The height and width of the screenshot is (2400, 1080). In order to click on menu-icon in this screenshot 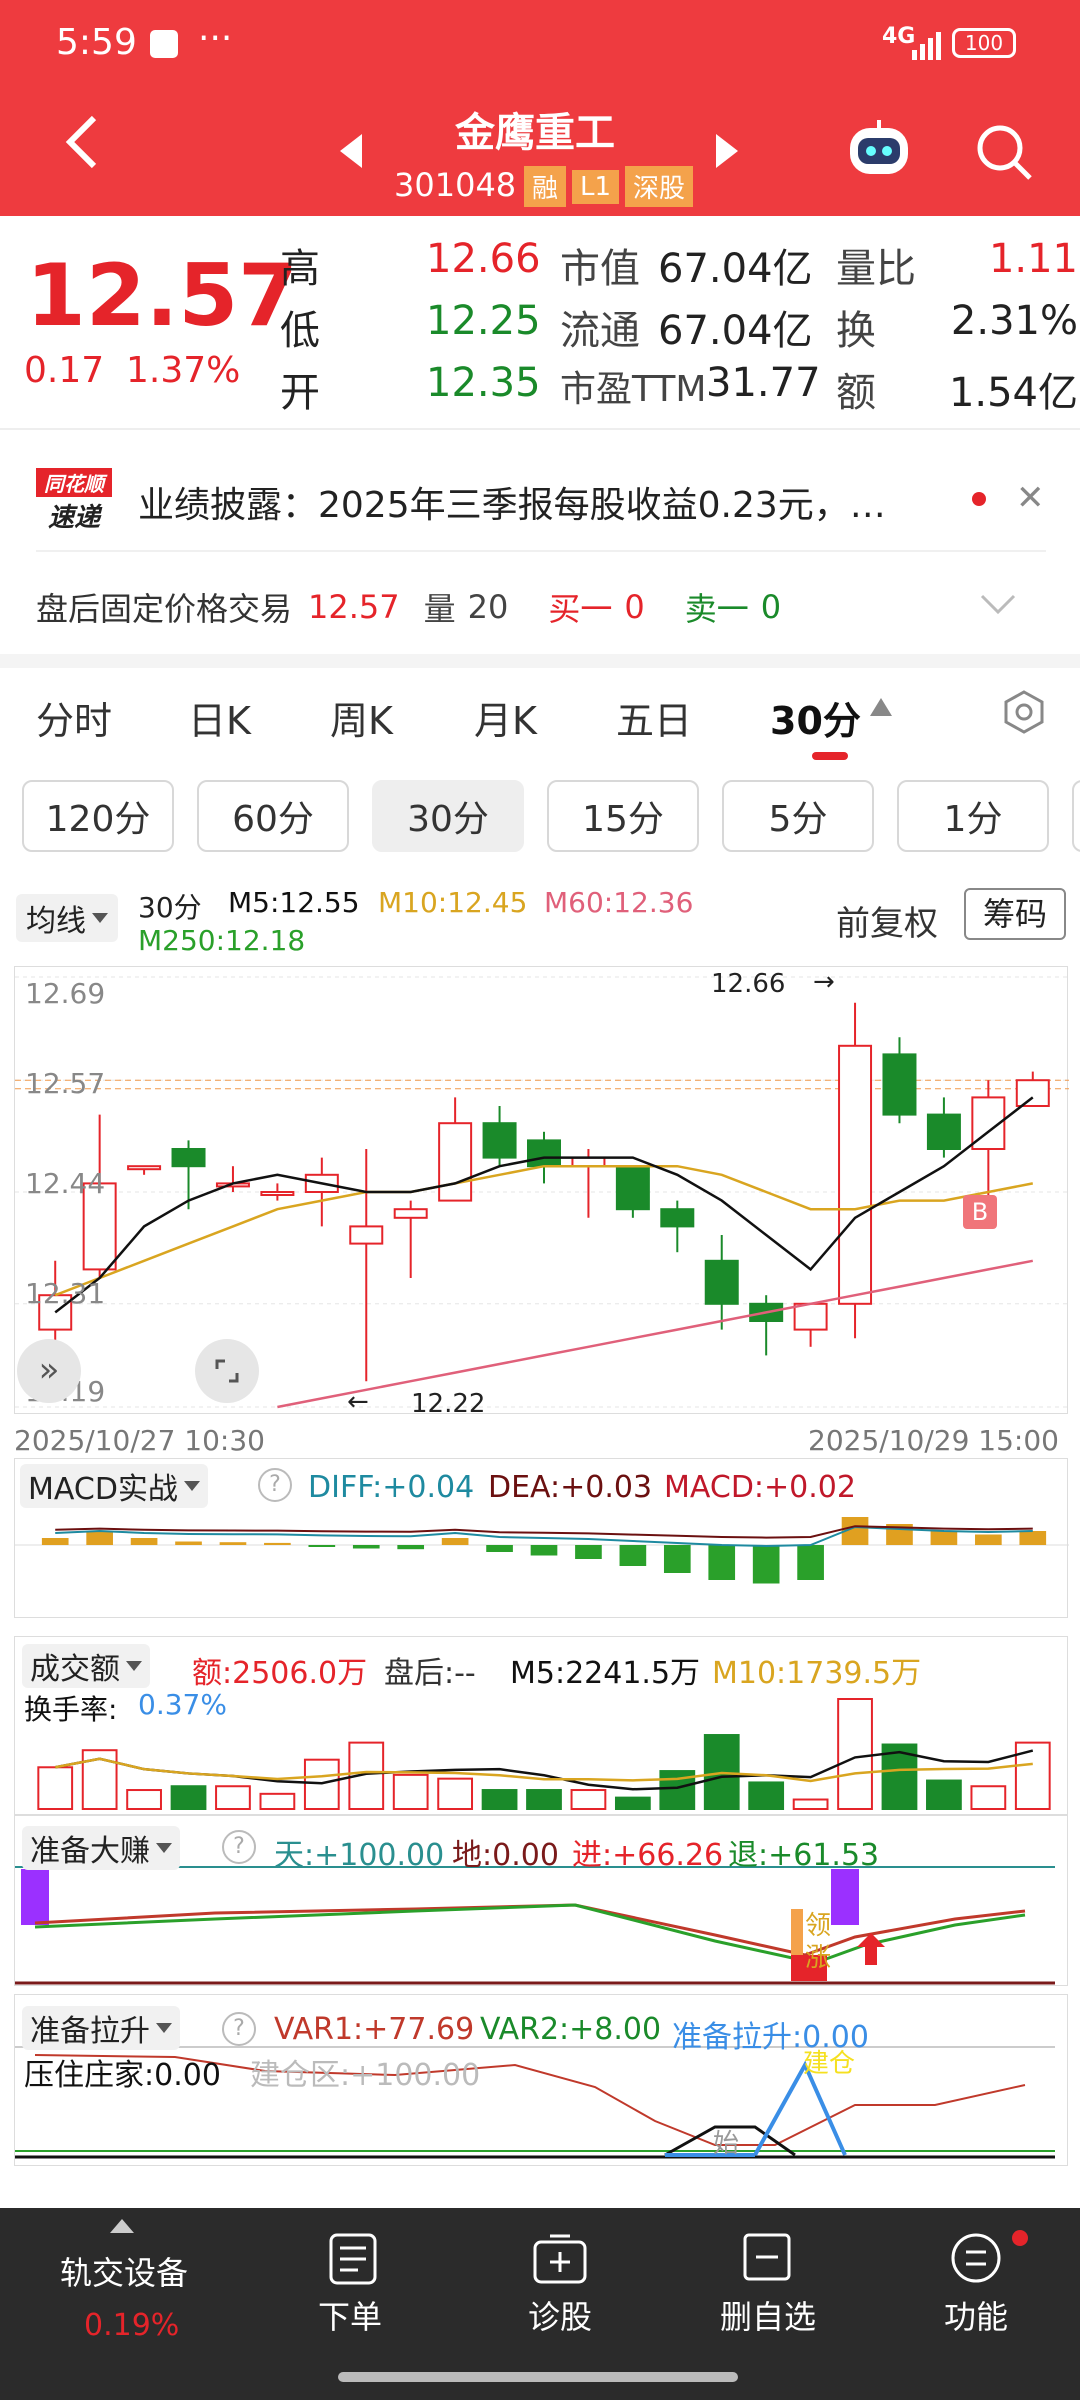, I will do `click(976, 2260)`.